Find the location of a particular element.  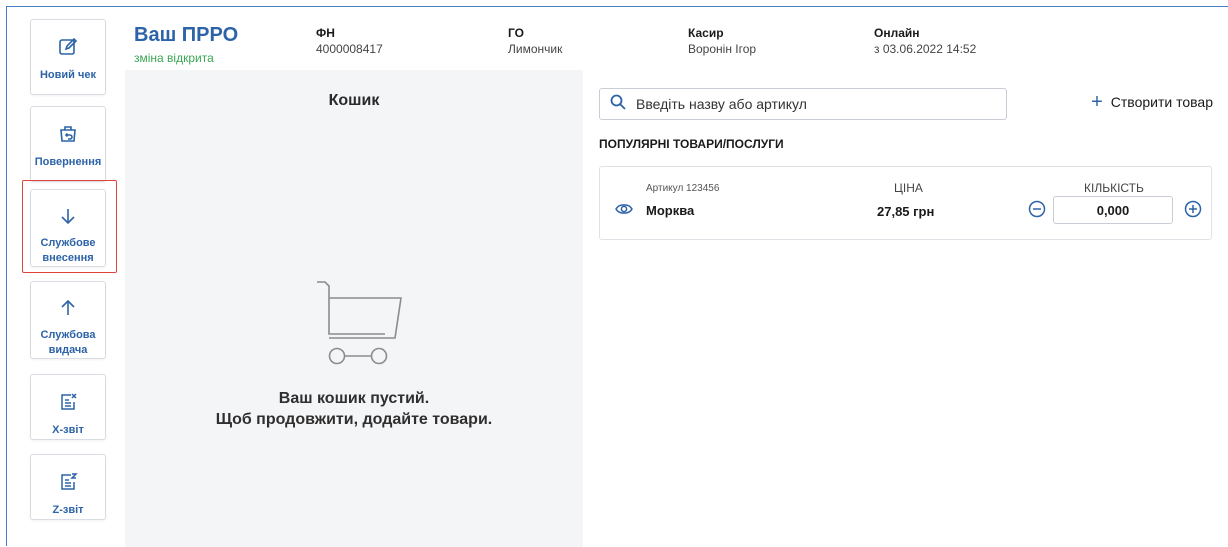

go-info: ГО Лимончик is located at coordinates (535, 41).